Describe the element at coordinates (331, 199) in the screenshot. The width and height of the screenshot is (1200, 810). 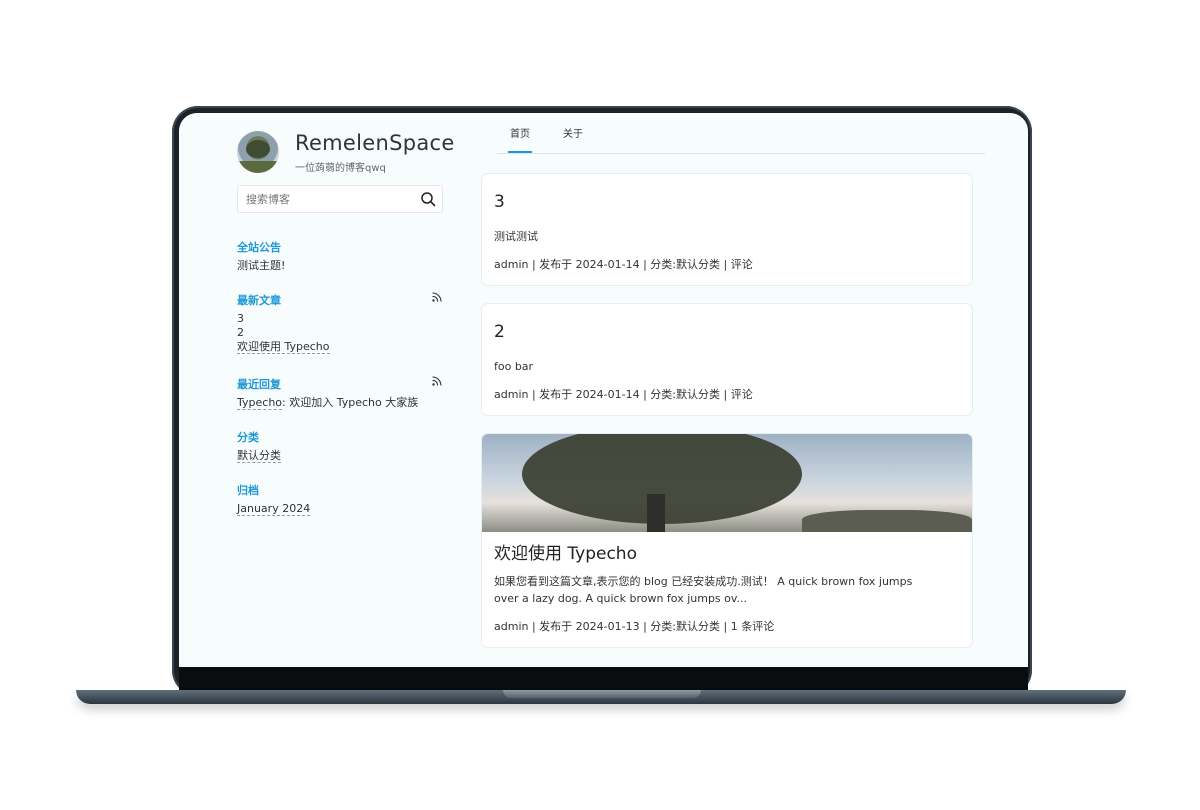
I see `search-input` at that location.